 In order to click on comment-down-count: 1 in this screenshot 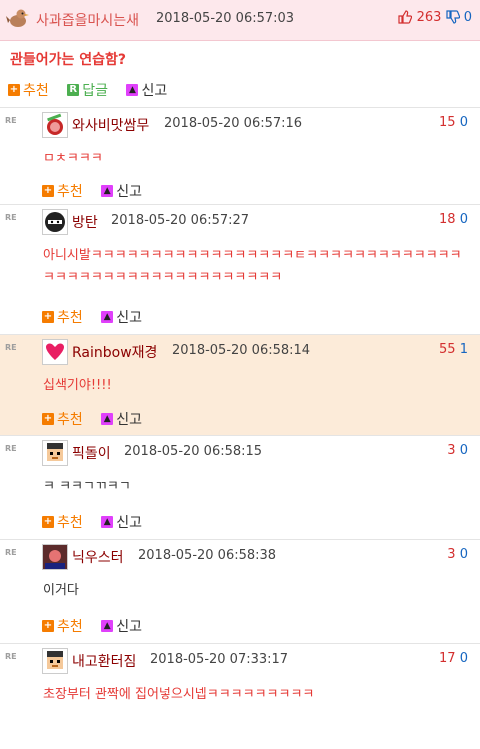, I will do `click(464, 349)`.